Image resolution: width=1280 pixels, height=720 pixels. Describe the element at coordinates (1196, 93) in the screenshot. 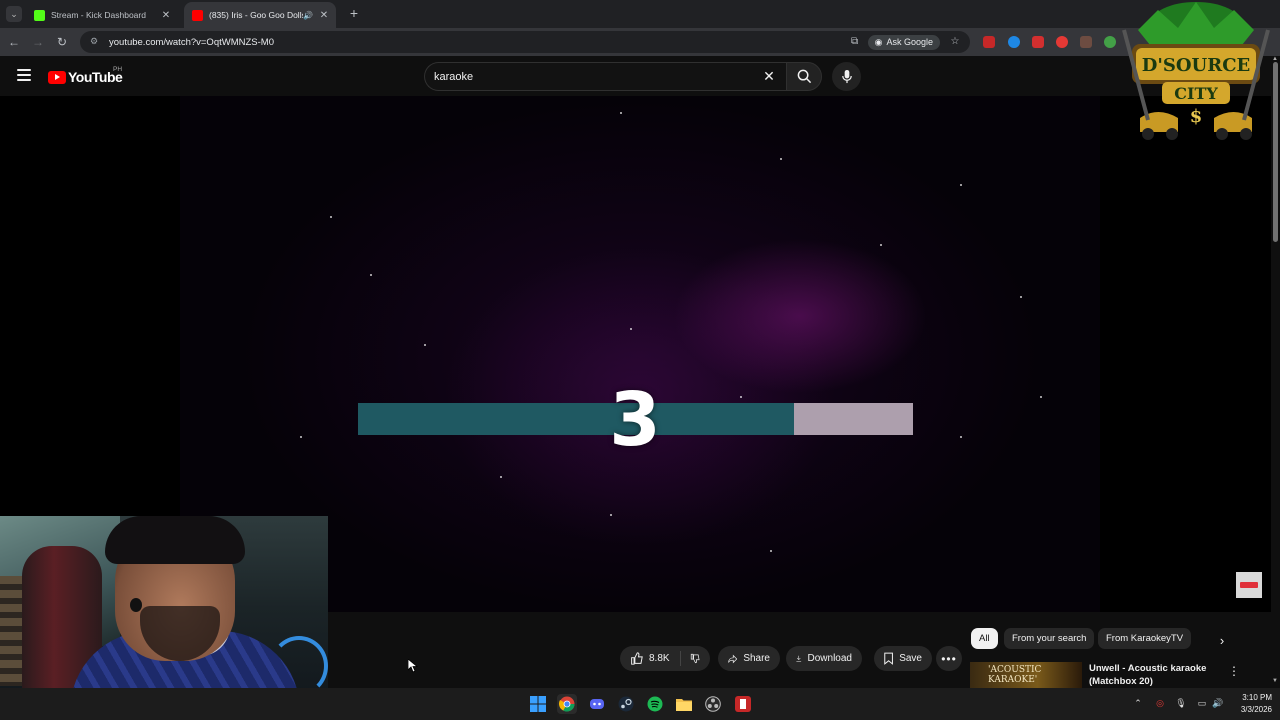

I see `logo-text-city: CITY` at that location.